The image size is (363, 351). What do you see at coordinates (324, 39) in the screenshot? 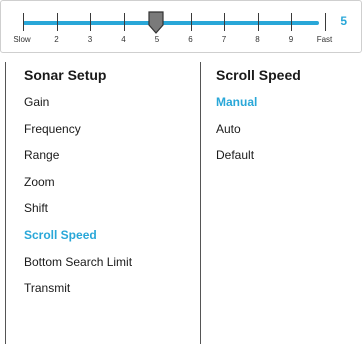
I see `slider-tick-label: Fast` at bounding box center [324, 39].